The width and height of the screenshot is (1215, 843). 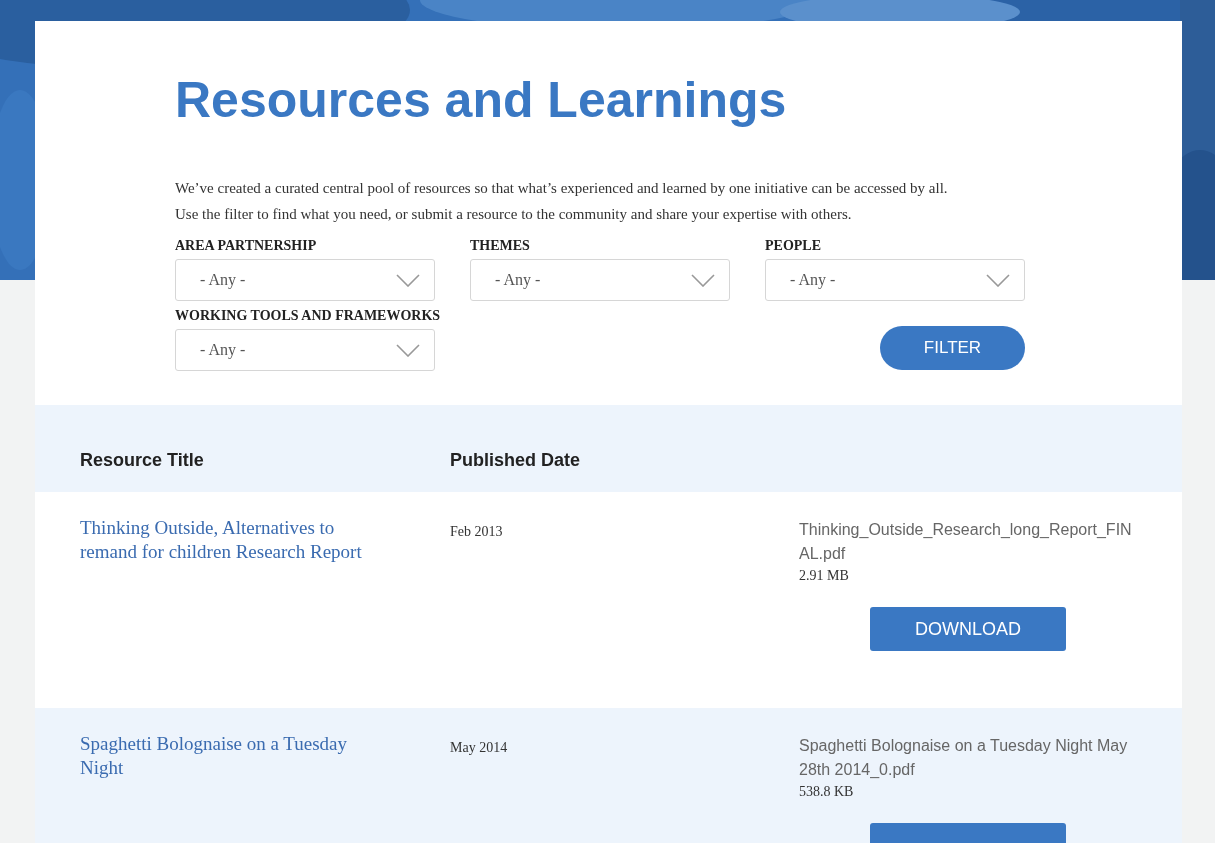 I want to click on intro-text: We’ve created a curated central pool of resources so that what’s experienced and learned by one initiative can be accessed by all., so click(x=562, y=188).